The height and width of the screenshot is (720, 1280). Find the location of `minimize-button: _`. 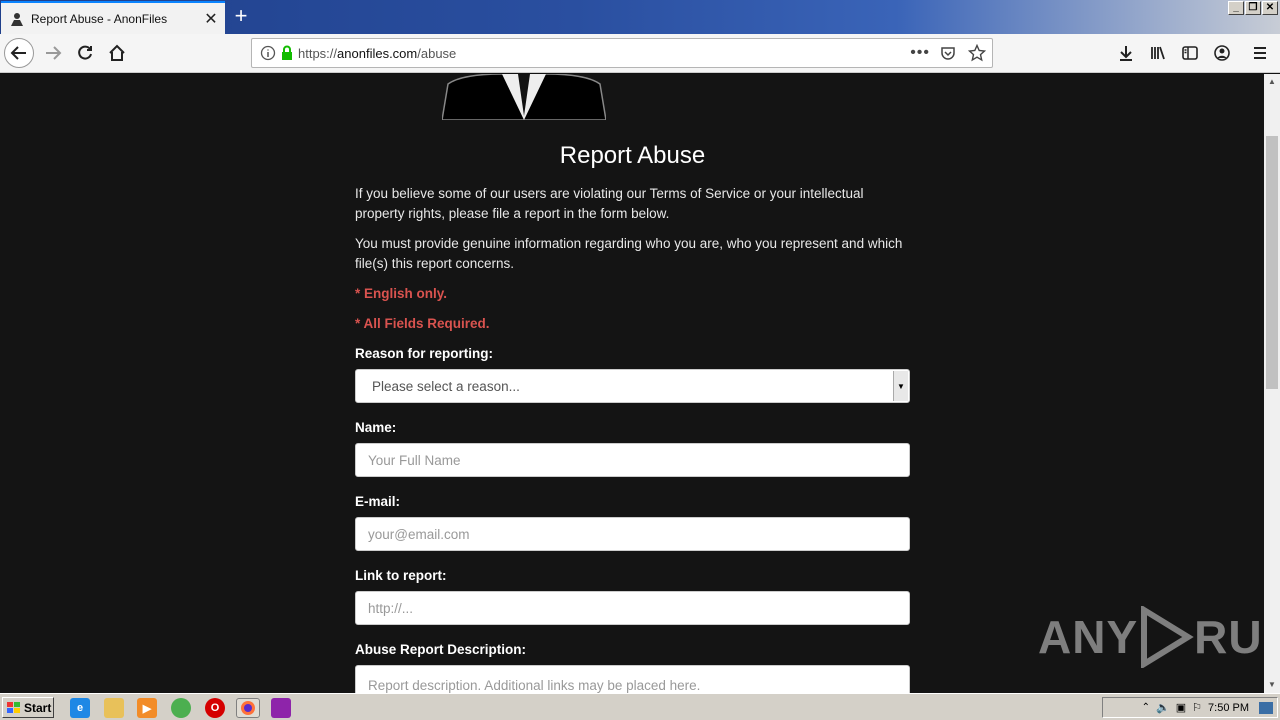

minimize-button: _ is located at coordinates (1236, 8).